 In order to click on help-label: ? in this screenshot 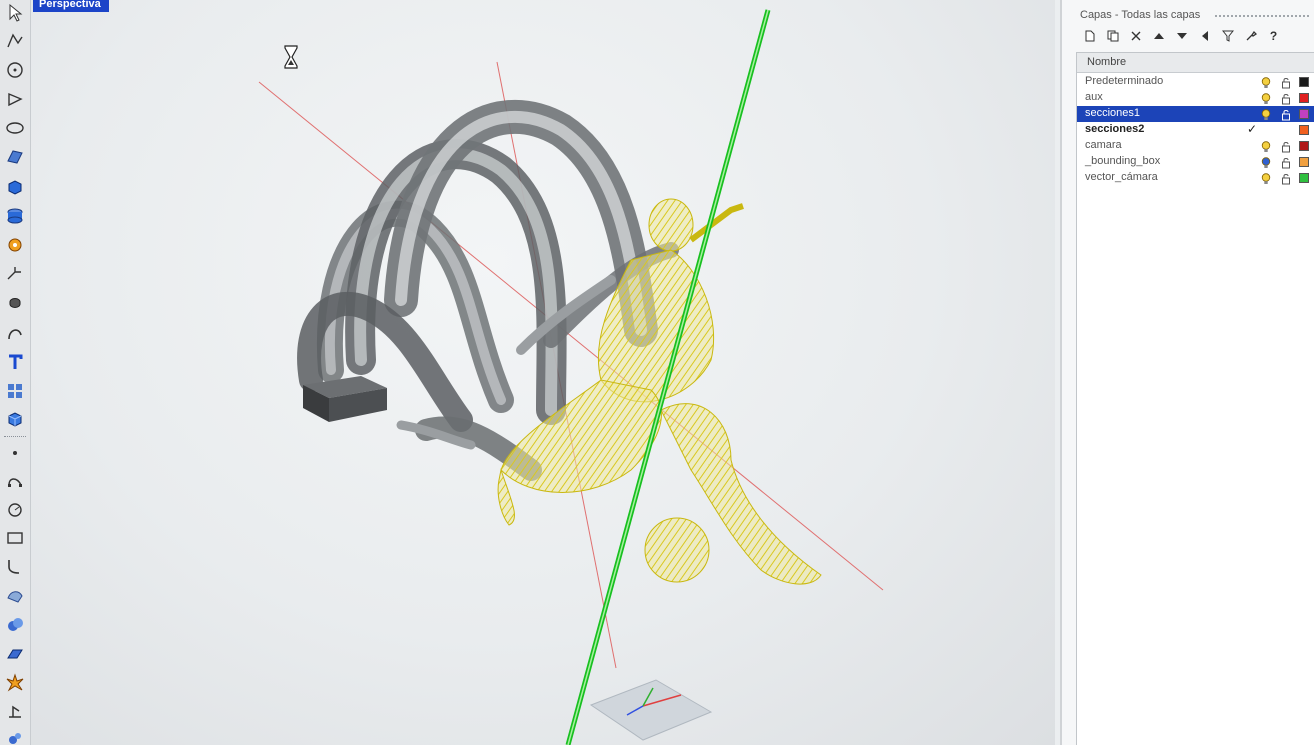, I will do `click(1273, 36)`.